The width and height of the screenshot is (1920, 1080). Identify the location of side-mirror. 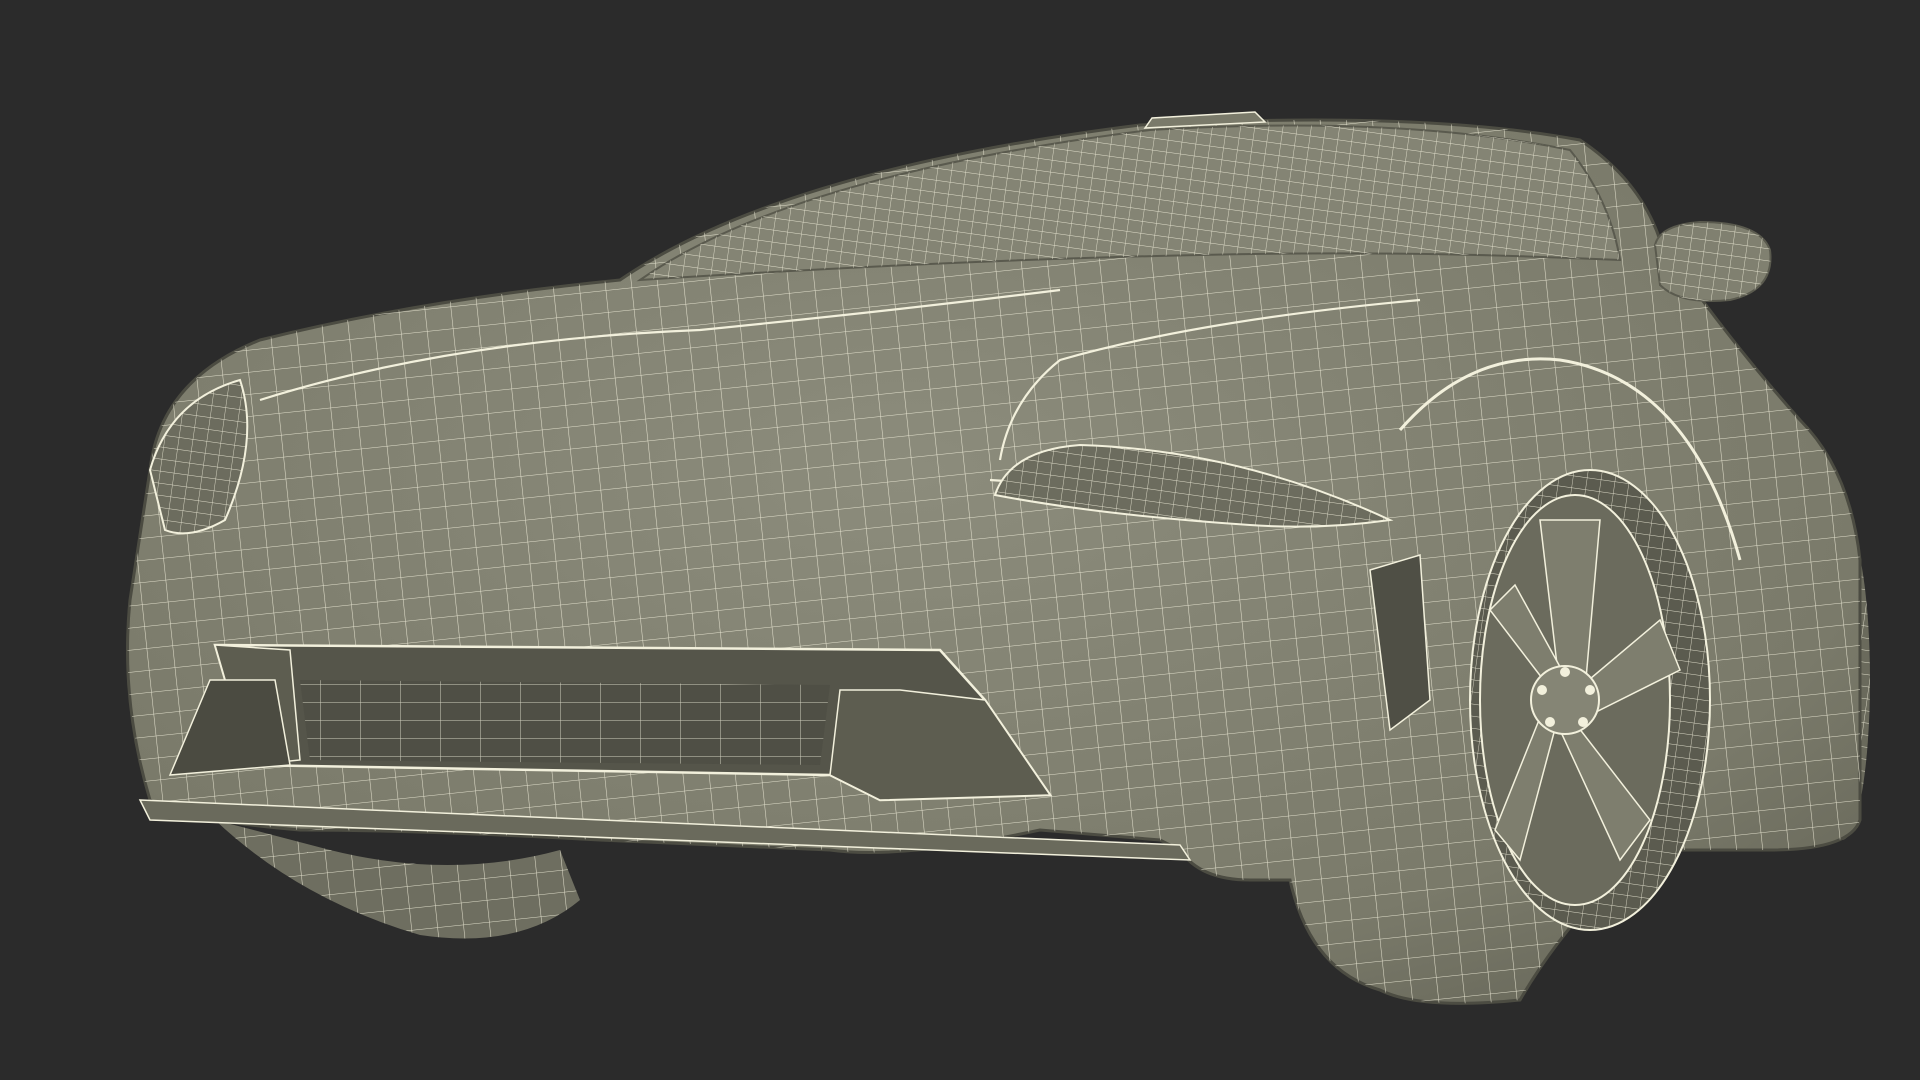
(1712, 261).